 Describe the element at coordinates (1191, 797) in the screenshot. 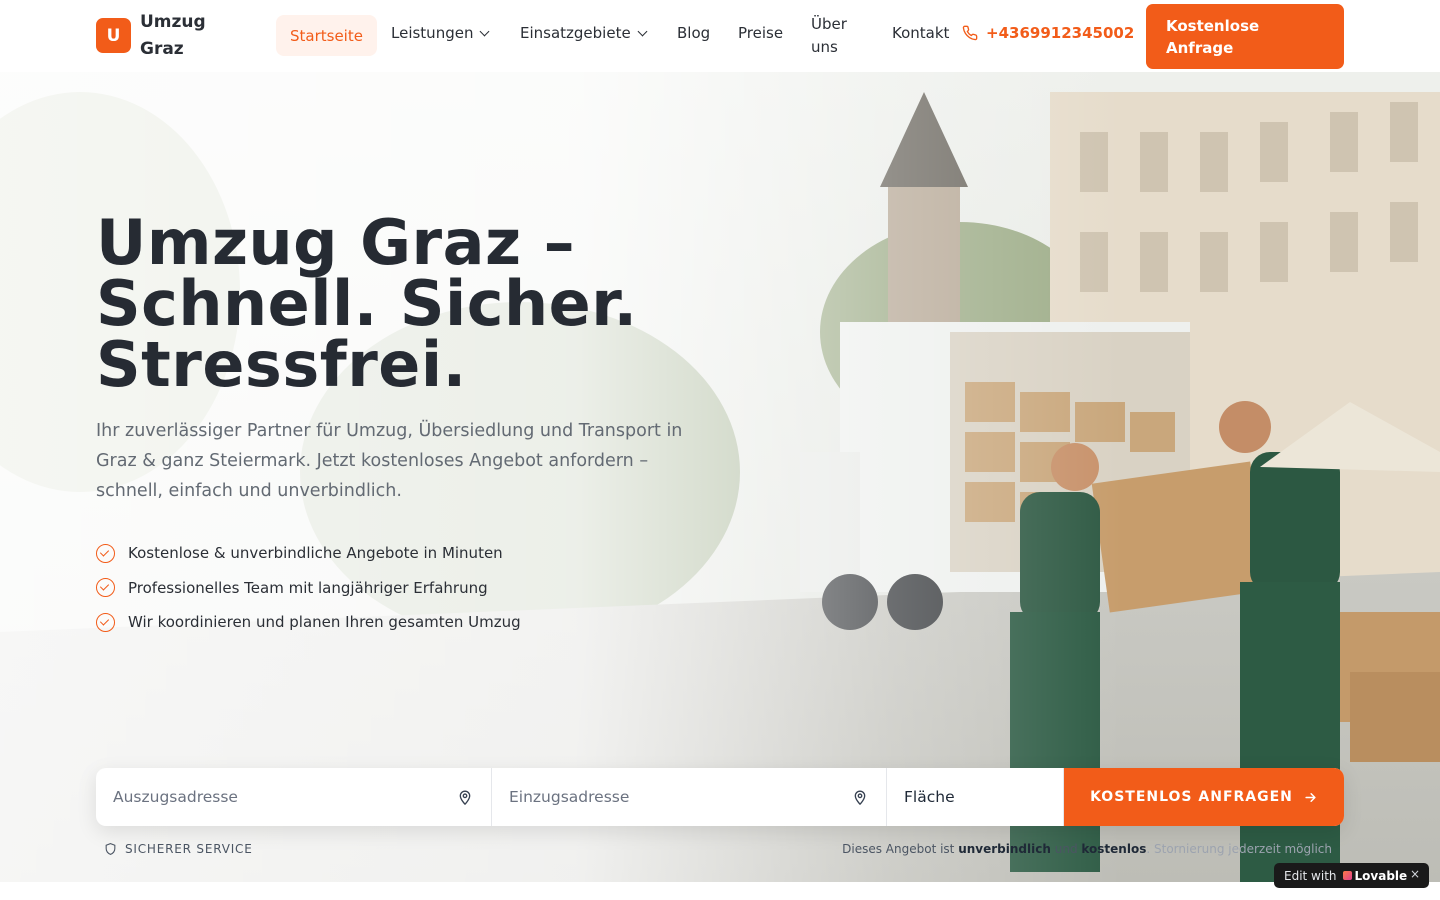

I see `submit-label: KOSTENLOS ANFRAGEN` at that location.